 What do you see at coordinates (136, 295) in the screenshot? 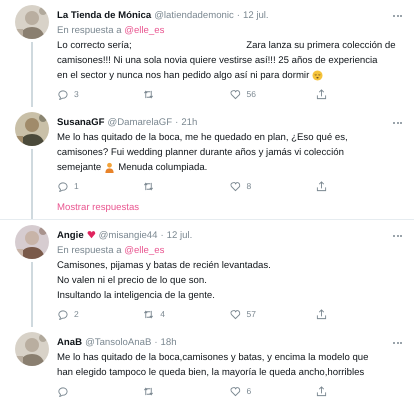
I see `tweet-text: Insultando la inteligencia de la gente.` at bounding box center [136, 295].